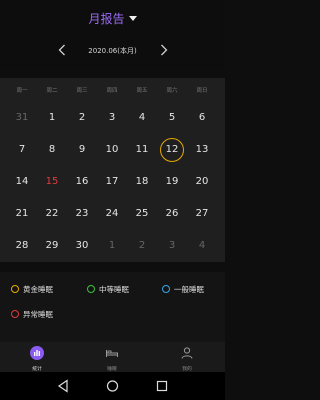 The height and width of the screenshot is (400, 320). I want to click on chevron-right-icon, so click(164, 50).